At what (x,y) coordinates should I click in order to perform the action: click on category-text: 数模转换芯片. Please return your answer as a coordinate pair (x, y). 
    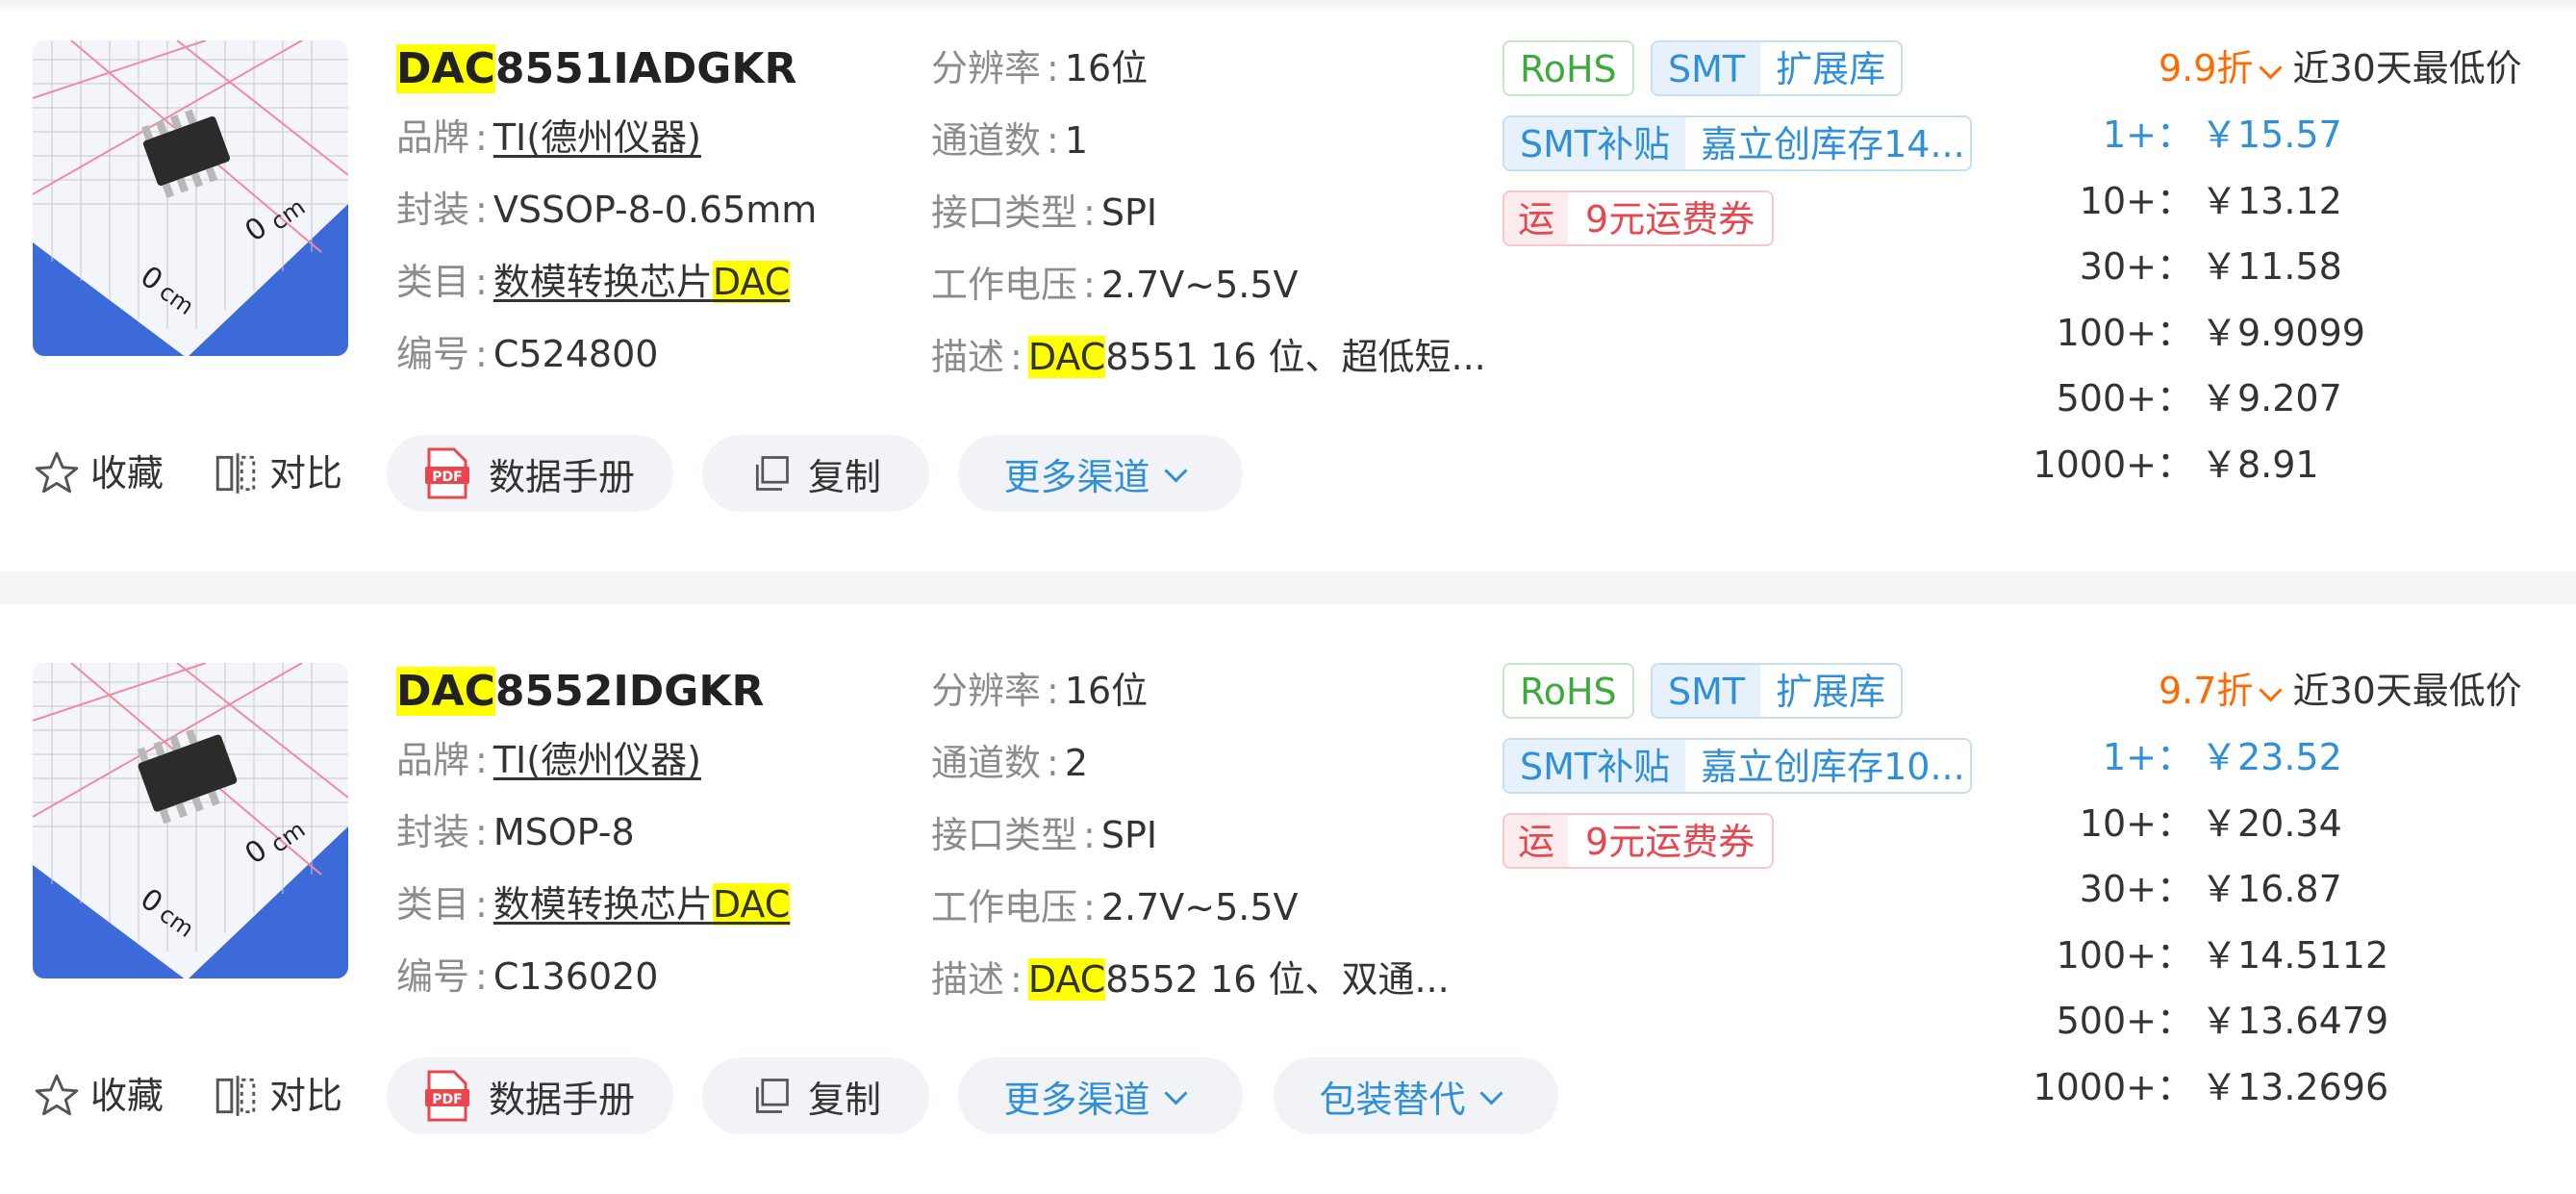
    Looking at the image, I should click on (602, 904).